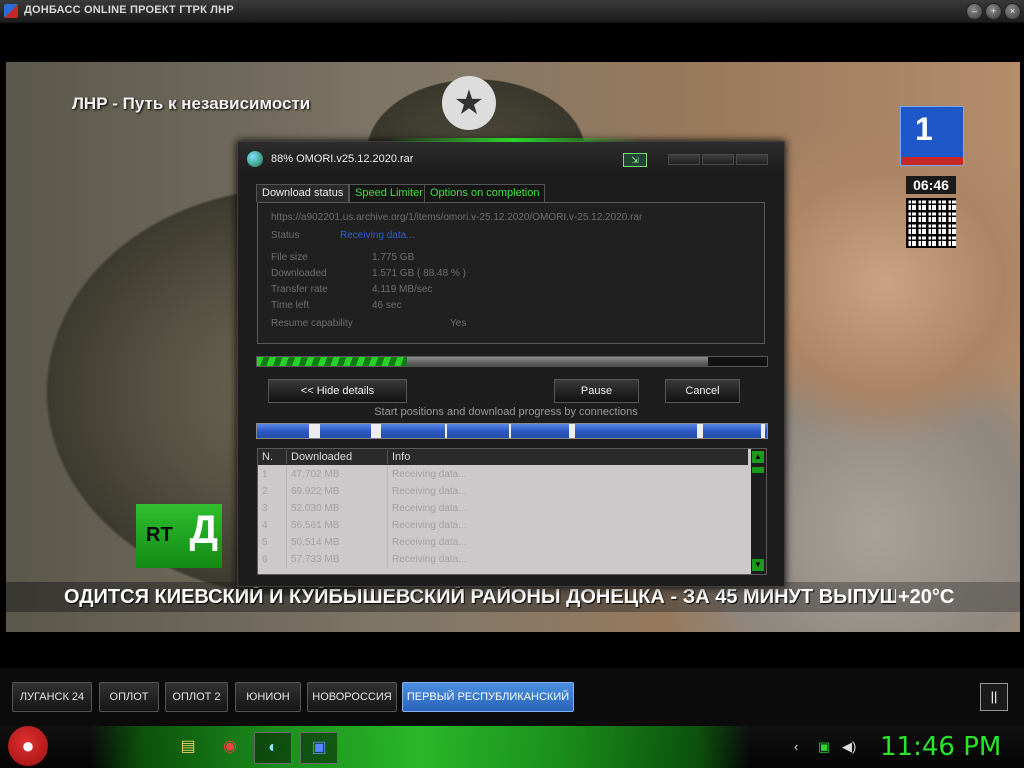 This screenshot has width=1024, height=768. What do you see at coordinates (758, 511) in the screenshot?
I see `table-scrollbar: ▲ ▼` at bounding box center [758, 511].